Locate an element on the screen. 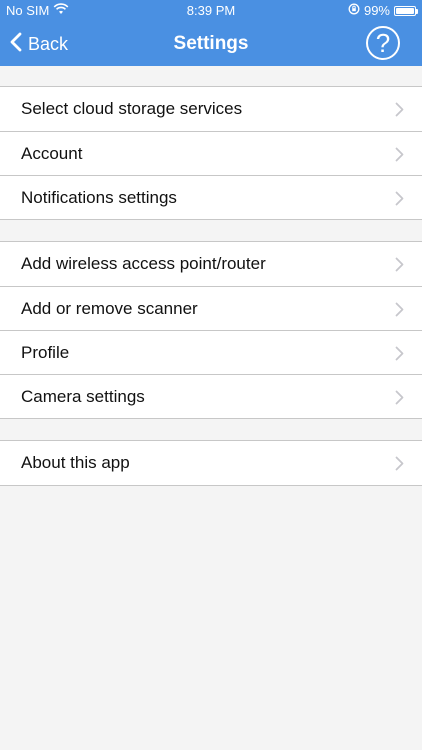  row-select-cloud-storage: Select cloud storage services is located at coordinates (211, 109).